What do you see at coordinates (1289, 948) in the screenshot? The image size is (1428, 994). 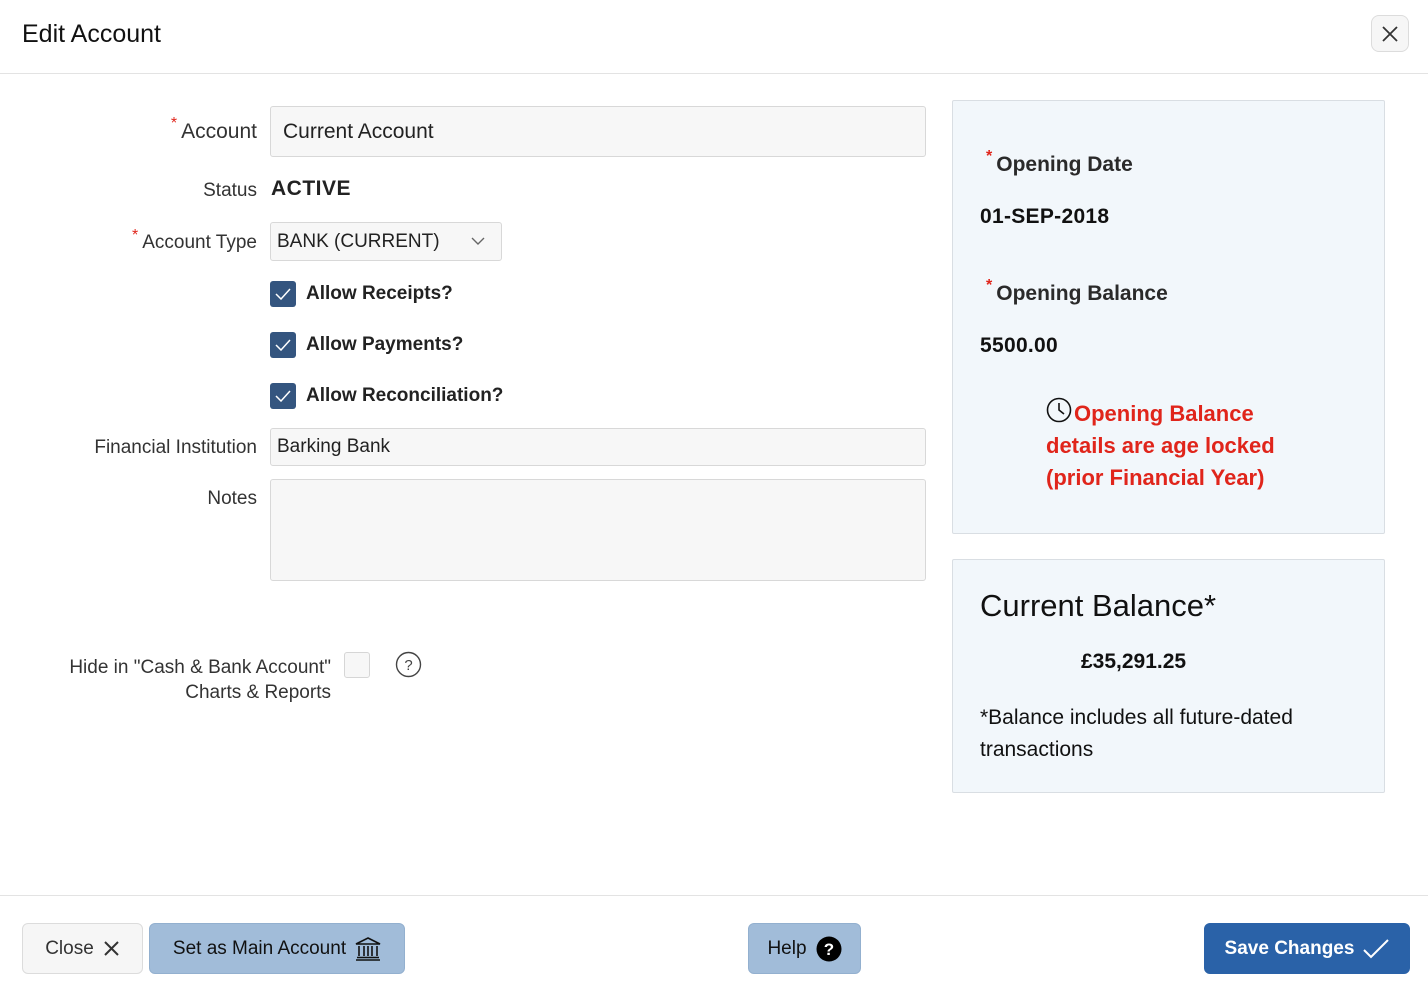 I see `save-changes-label: Save Changes` at bounding box center [1289, 948].